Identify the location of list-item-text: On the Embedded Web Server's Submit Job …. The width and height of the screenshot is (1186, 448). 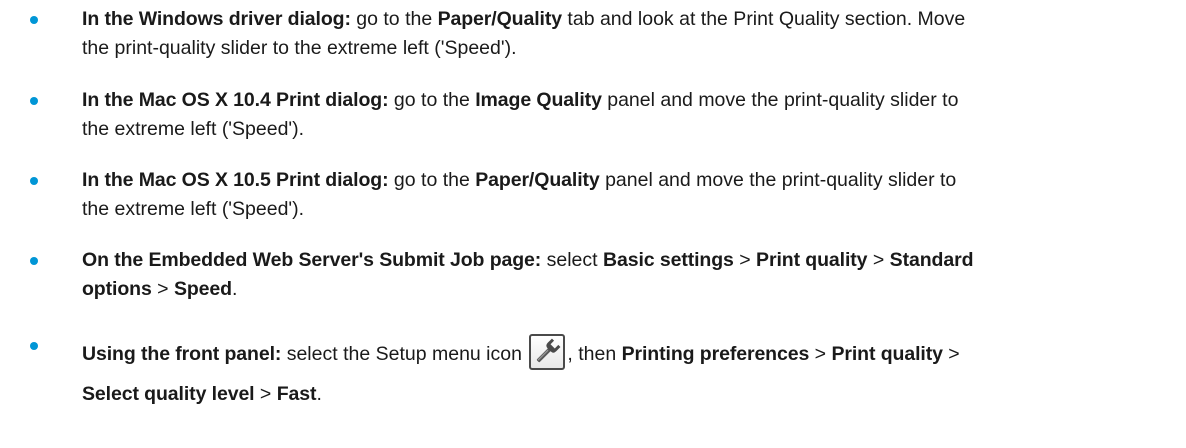
(627, 275).